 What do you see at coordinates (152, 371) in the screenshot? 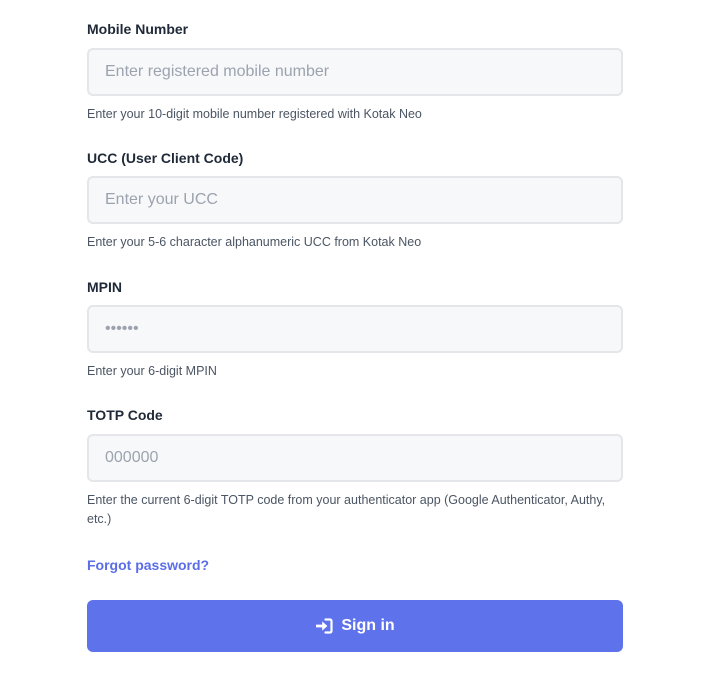
I see `mpin-help: Enter your 6-digit MPIN` at bounding box center [152, 371].